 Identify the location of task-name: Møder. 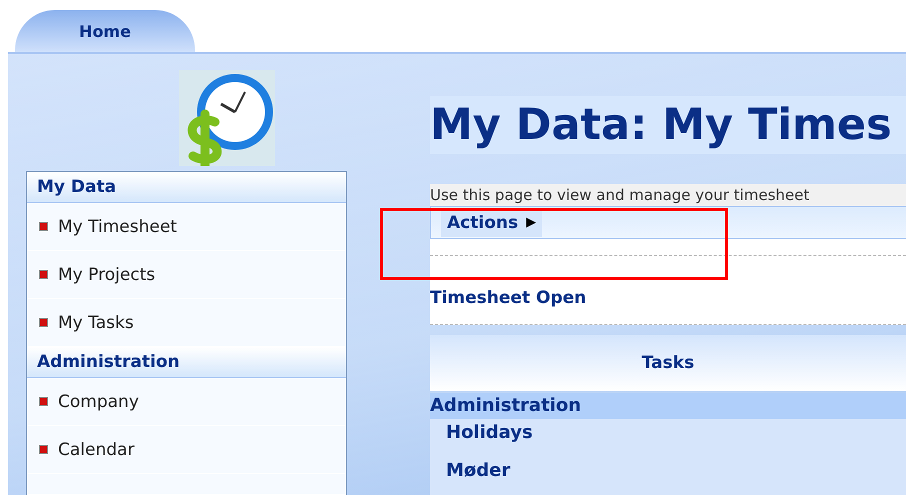
(676, 476).